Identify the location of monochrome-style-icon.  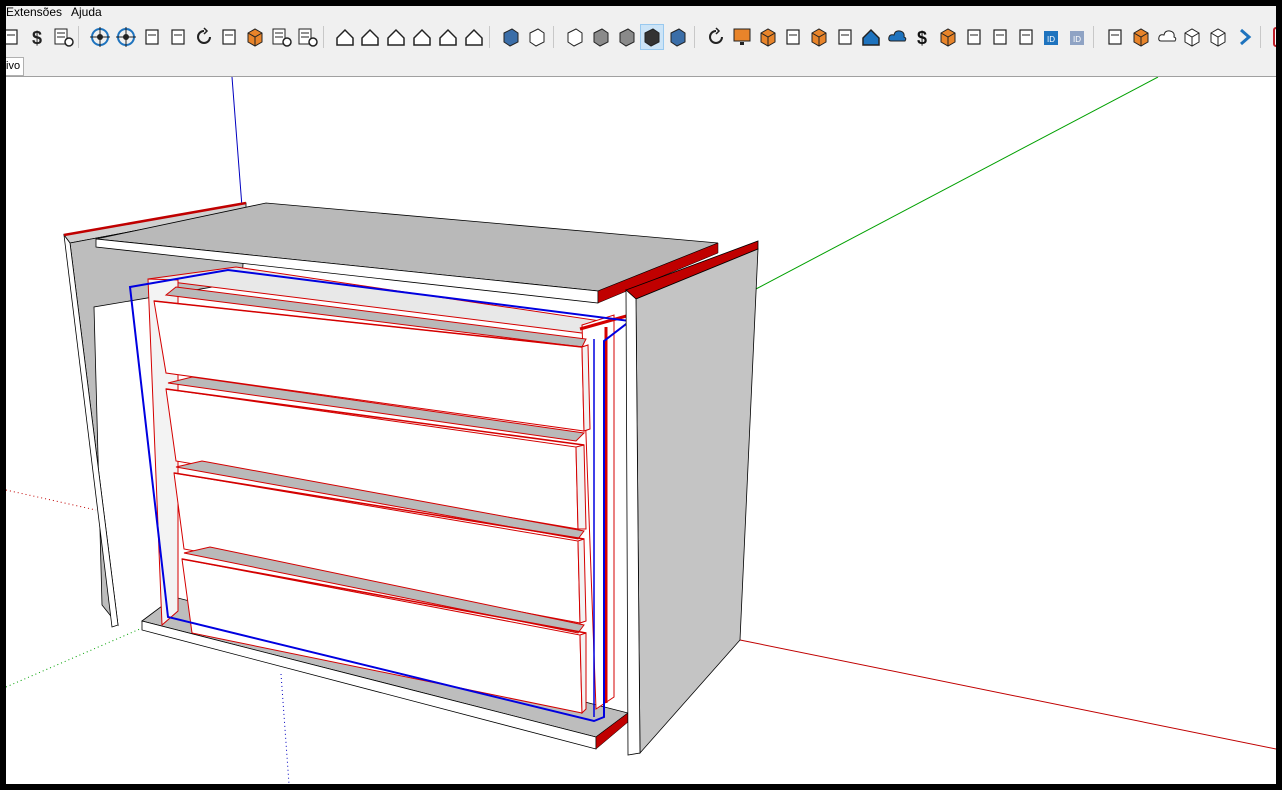
(652, 37).